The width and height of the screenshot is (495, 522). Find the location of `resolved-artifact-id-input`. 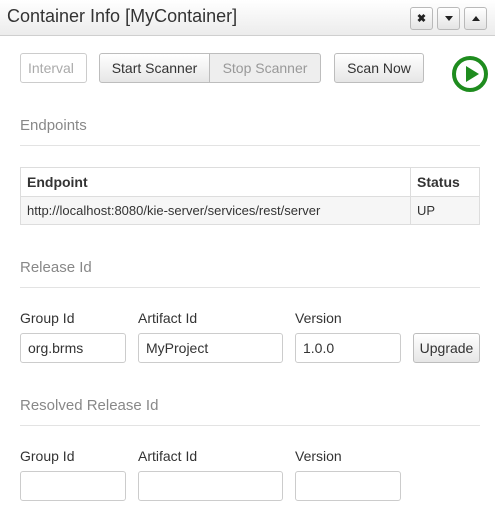

resolved-artifact-id-input is located at coordinates (210, 486).